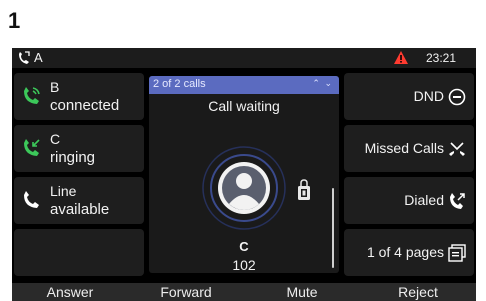 This screenshot has width=486, height=301. Describe the element at coordinates (441, 58) in the screenshot. I see `clock-time: 23:21` at that location.